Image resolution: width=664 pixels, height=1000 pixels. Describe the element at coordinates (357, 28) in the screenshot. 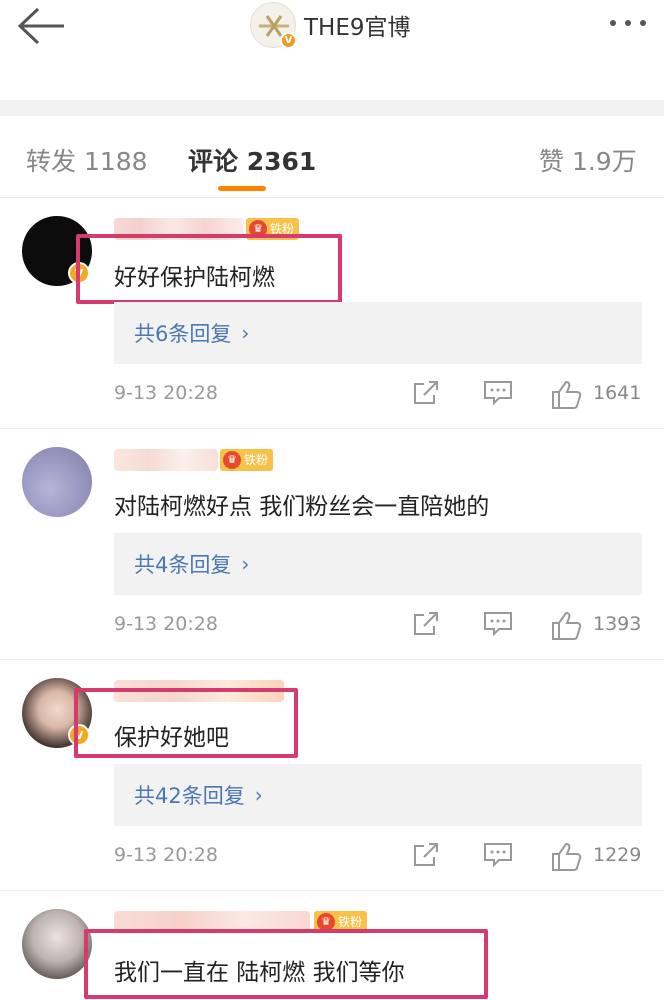

I see `page-title: THE9官博` at that location.